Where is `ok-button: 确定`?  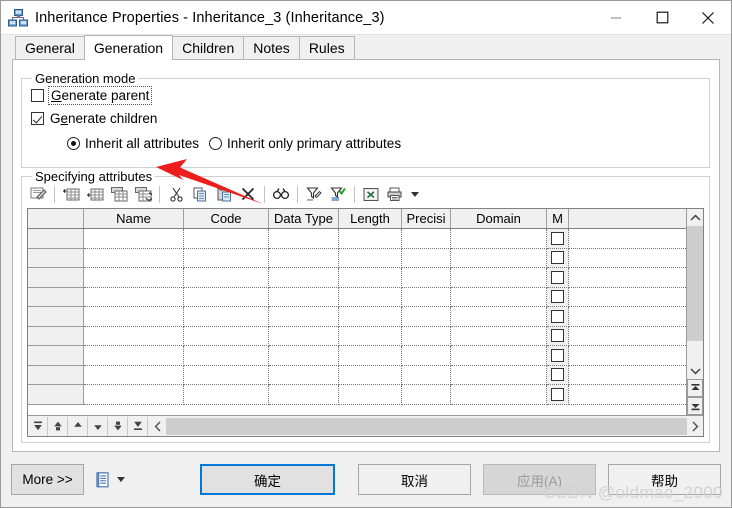 ok-button: 确定 is located at coordinates (267, 479).